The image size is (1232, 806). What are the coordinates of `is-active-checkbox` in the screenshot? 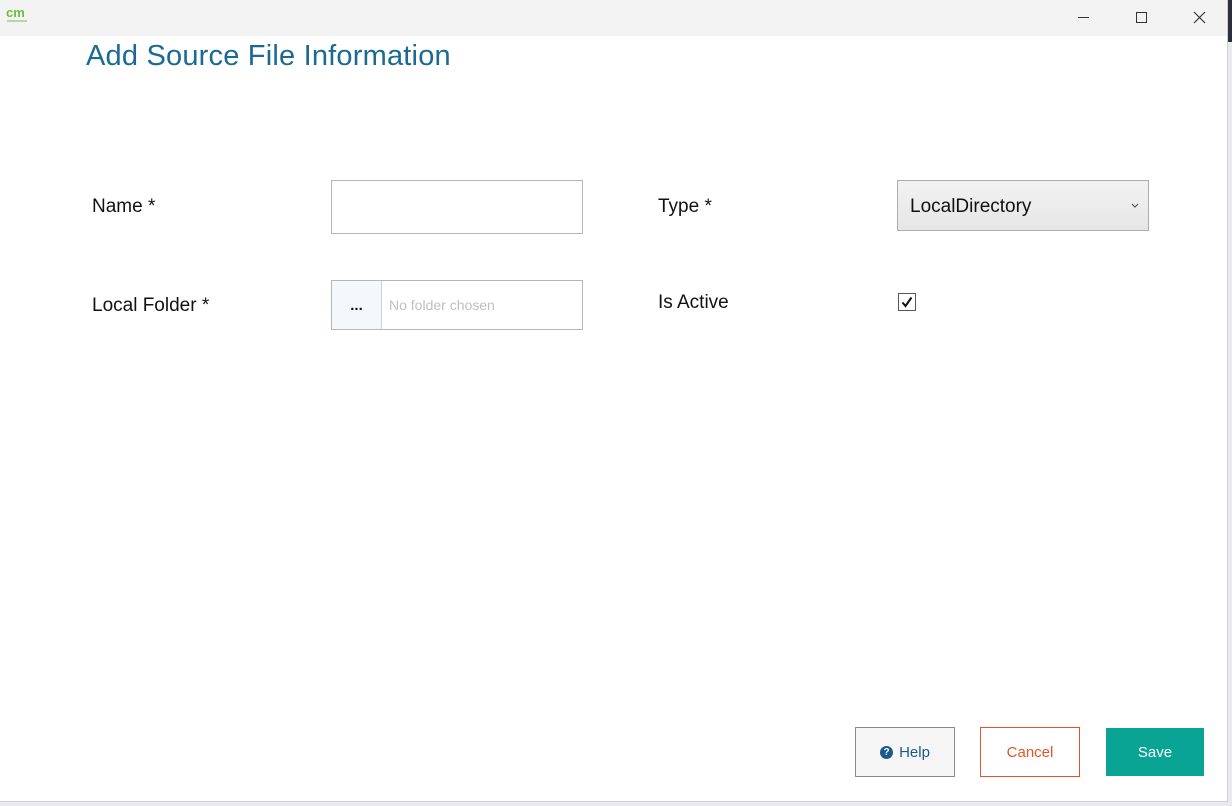 It's located at (907, 302).